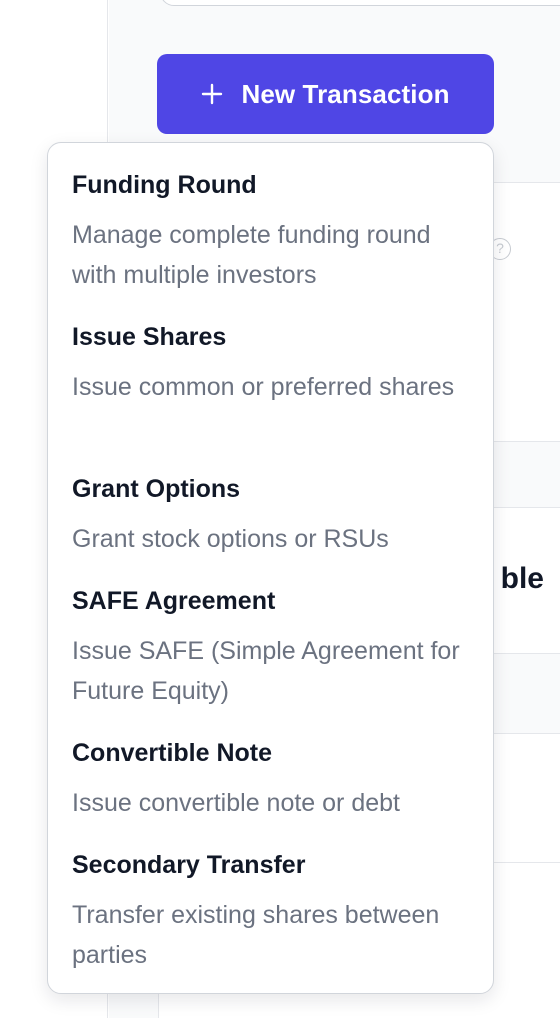 The height and width of the screenshot is (1018, 560). Describe the element at coordinates (189, 865) in the screenshot. I see `menu-item-title: Secondary Transfer` at that location.